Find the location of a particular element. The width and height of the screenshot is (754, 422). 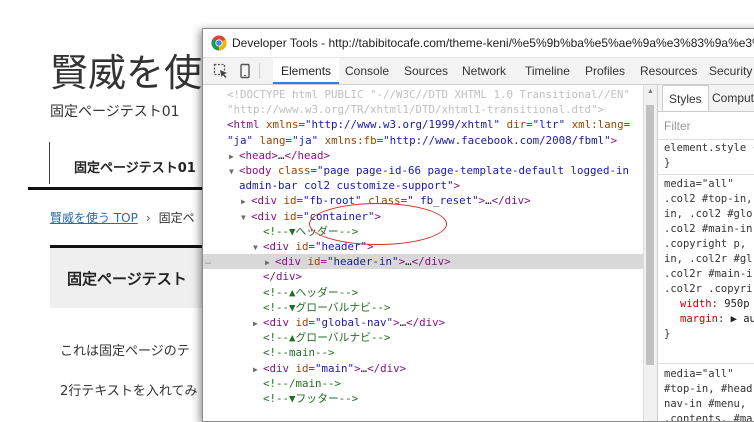

chrome-logo-icon is located at coordinates (219, 43).